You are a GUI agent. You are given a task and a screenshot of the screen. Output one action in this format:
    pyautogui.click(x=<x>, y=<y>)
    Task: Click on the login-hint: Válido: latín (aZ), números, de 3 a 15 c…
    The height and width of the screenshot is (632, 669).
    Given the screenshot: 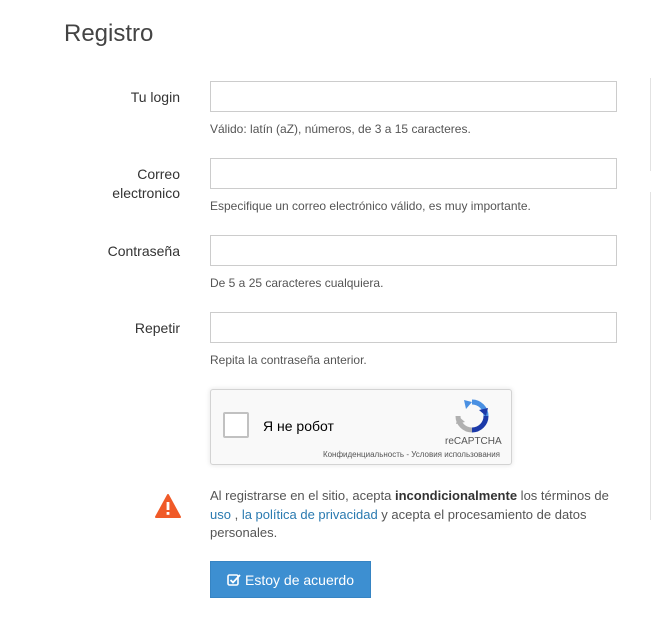 What is the action you would take?
    pyautogui.click(x=340, y=129)
    